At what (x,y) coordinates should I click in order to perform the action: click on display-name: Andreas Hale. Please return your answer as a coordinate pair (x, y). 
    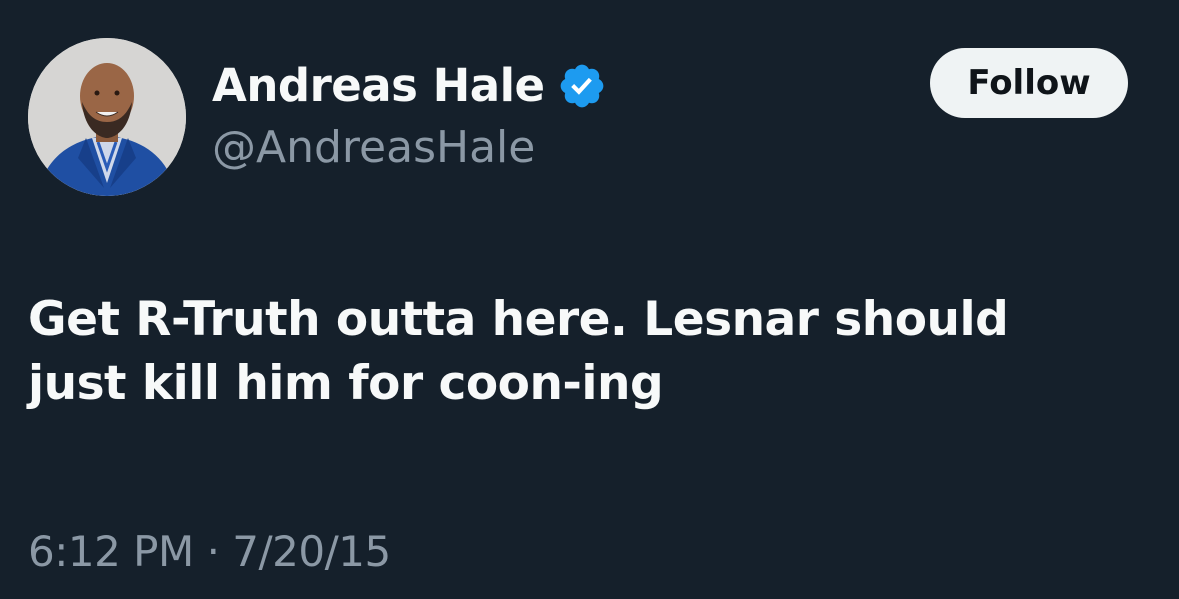
    Looking at the image, I should click on (378, 86).